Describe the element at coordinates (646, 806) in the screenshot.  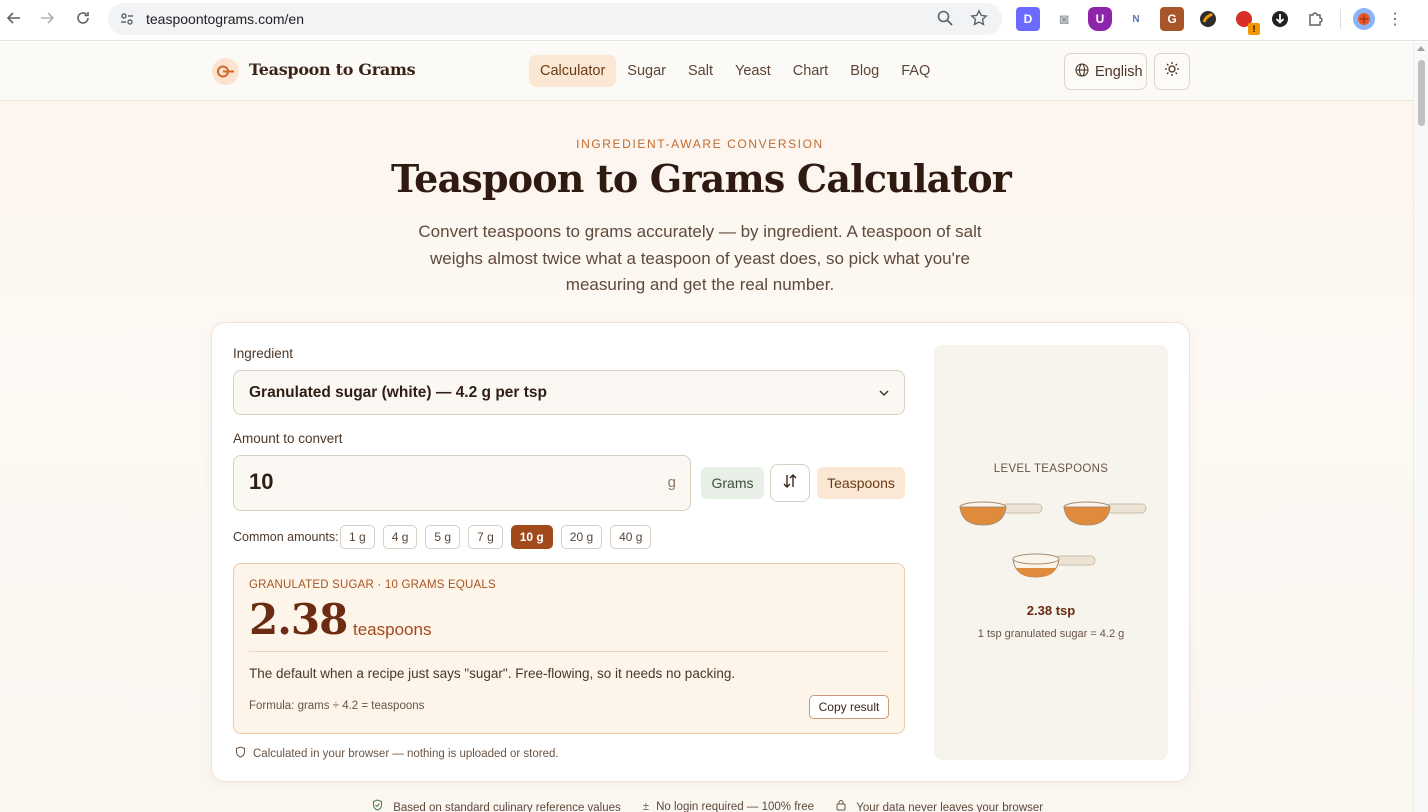
I see `plus-minus-icon: ±` at that location.